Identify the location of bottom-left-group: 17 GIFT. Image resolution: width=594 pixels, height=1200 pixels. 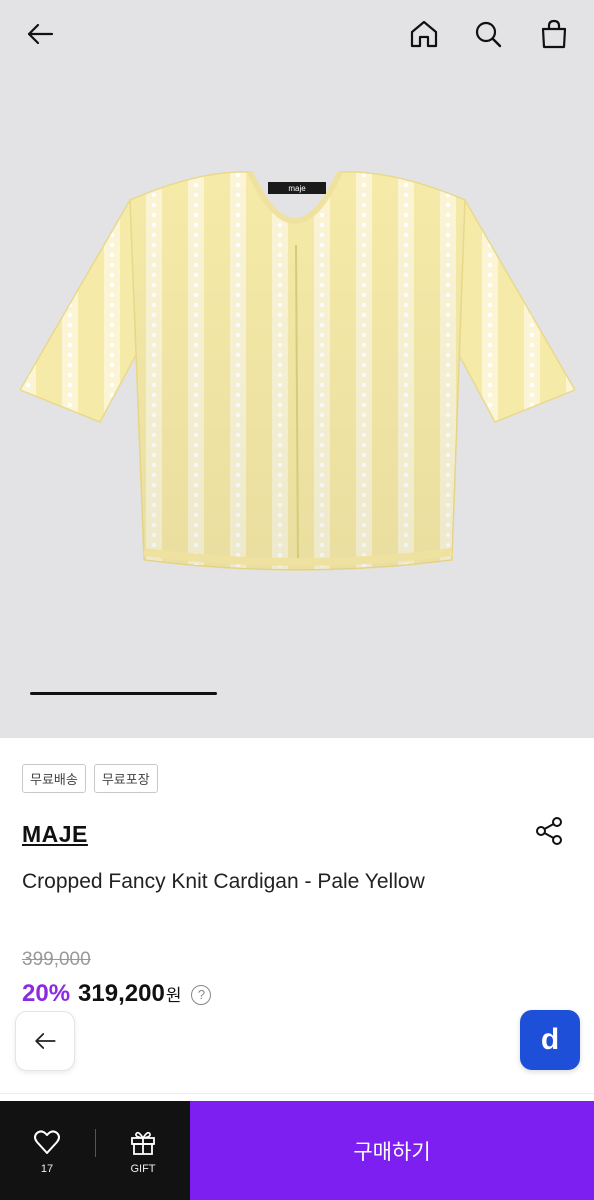
(95, 1150).